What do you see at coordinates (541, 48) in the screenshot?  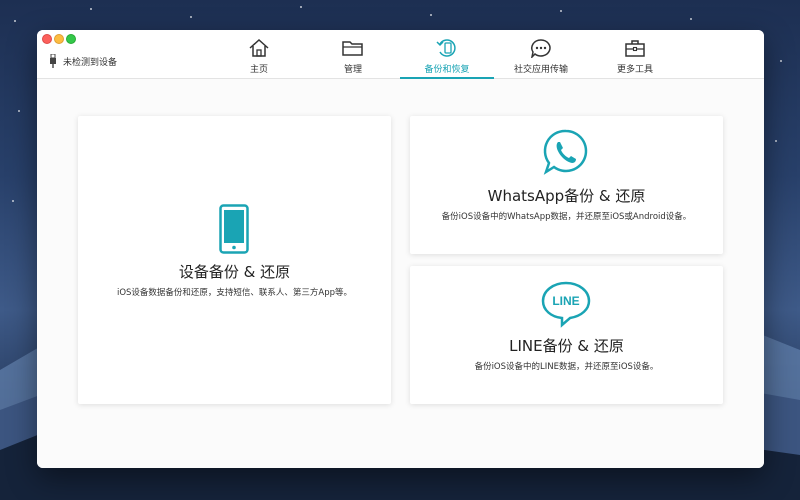 I see `chat-bubble-icon` at bounding box center [541, 48].